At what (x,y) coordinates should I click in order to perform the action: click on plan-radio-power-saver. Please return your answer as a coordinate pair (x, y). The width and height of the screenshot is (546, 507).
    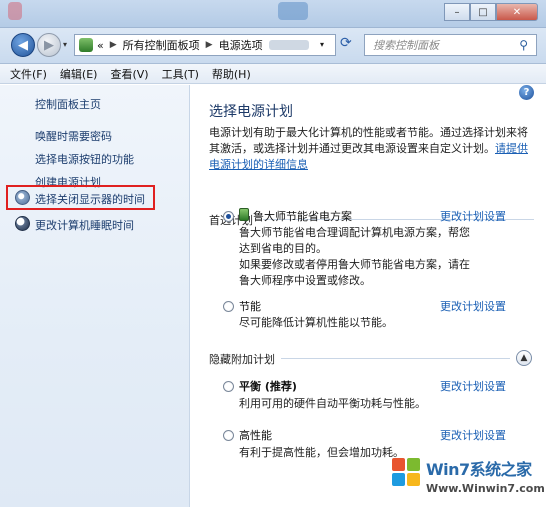
    Looking at the image, I should click on (228, 306).